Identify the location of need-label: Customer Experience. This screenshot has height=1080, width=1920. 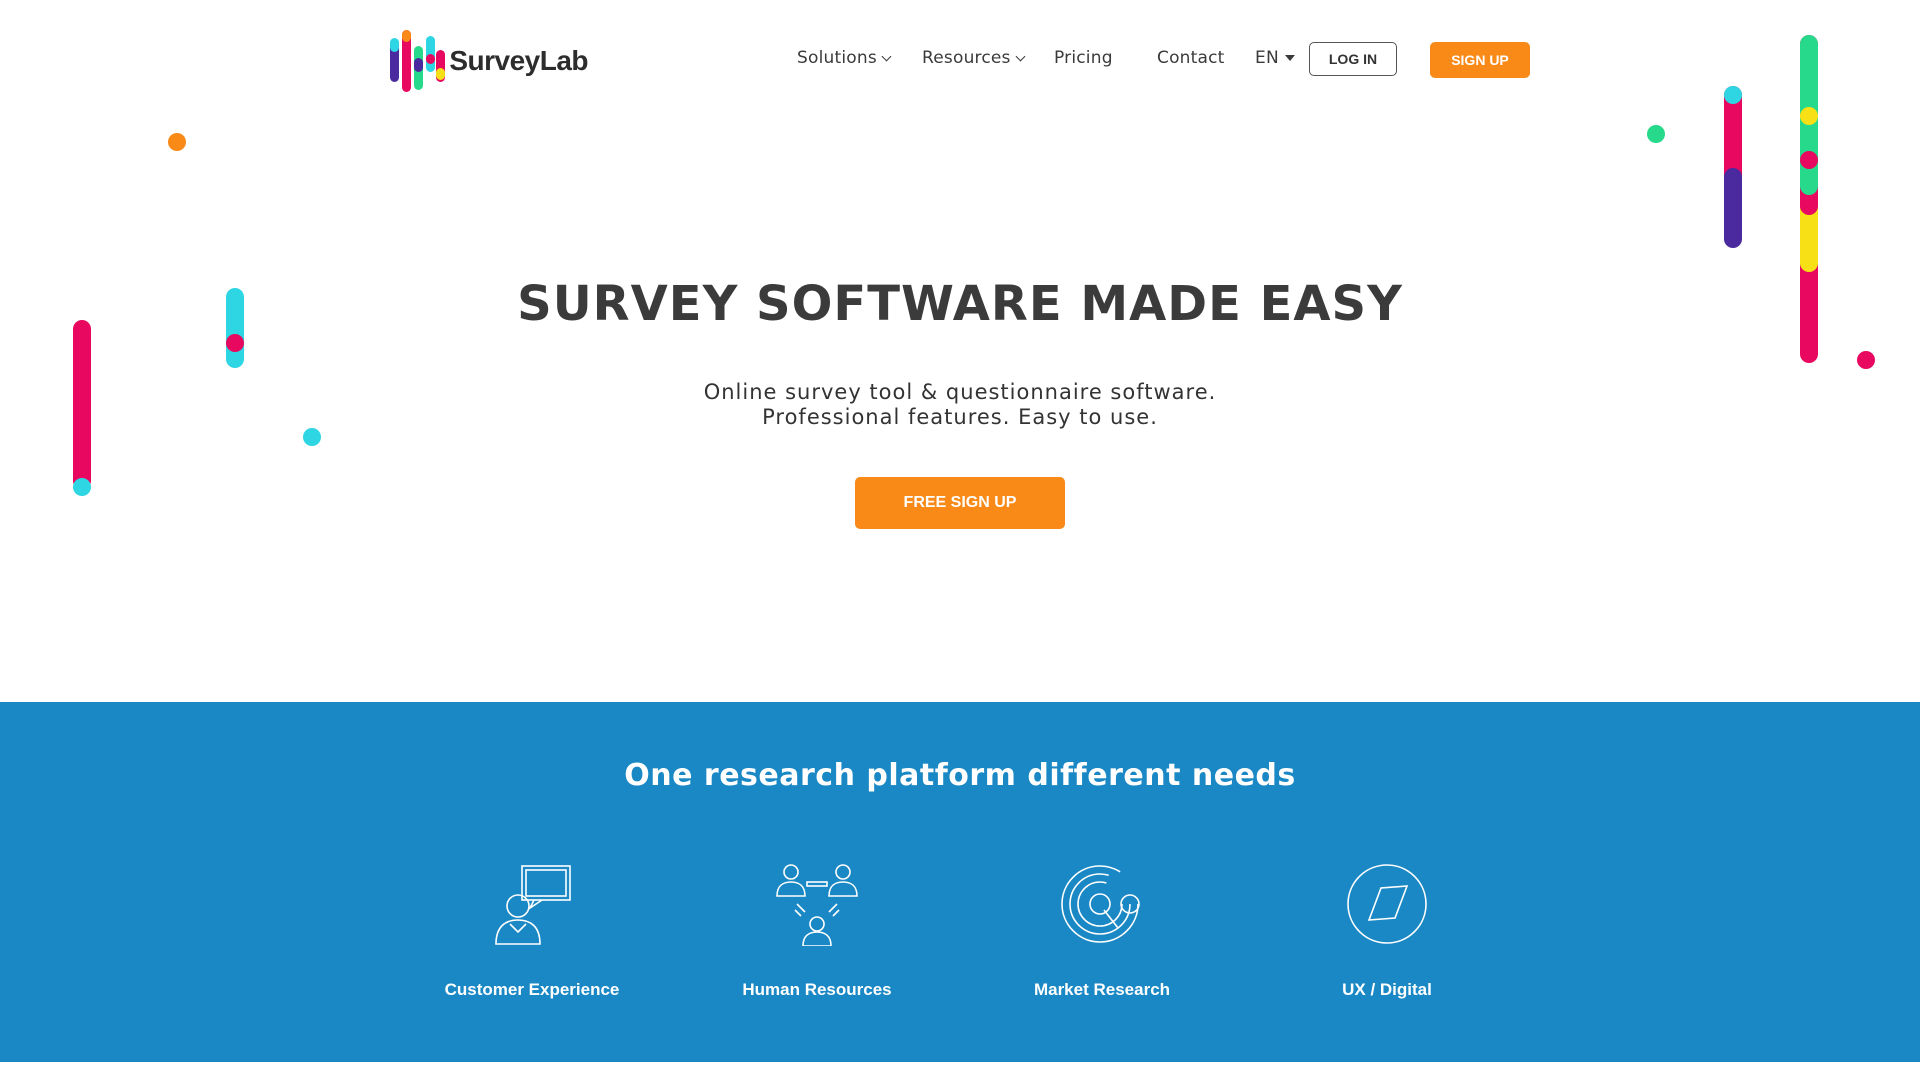
(532, 989).